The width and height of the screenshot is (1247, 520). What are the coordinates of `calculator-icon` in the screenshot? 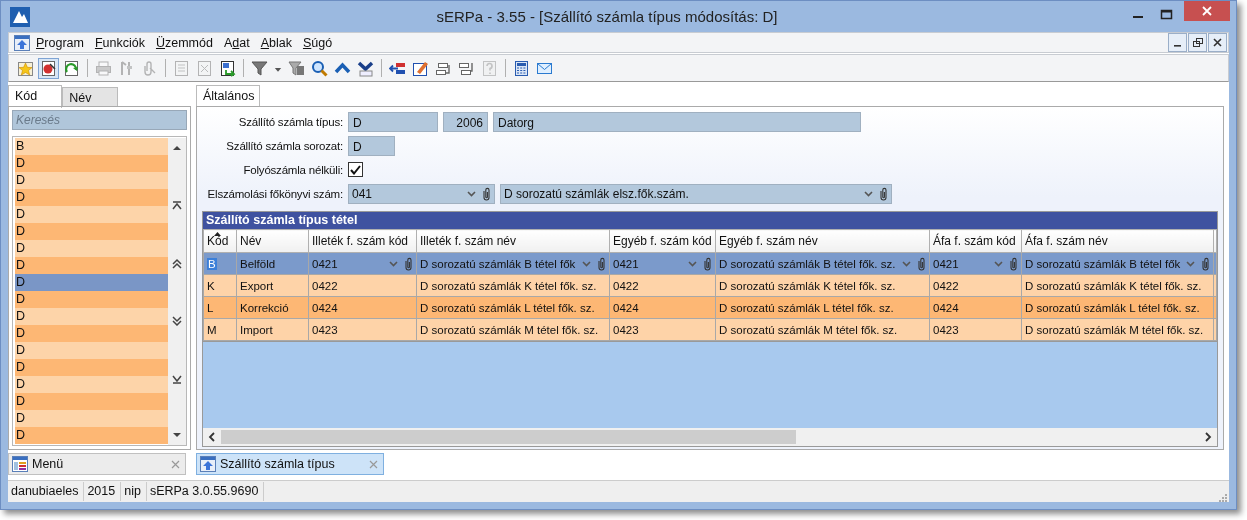 It's located at (521, 68).